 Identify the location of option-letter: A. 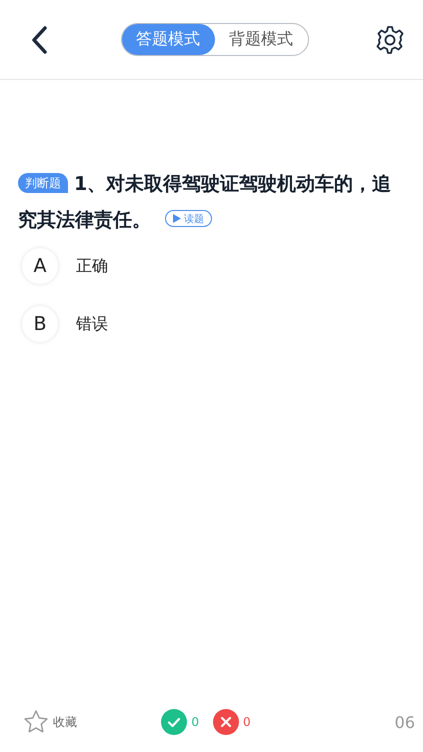
(40, 266).